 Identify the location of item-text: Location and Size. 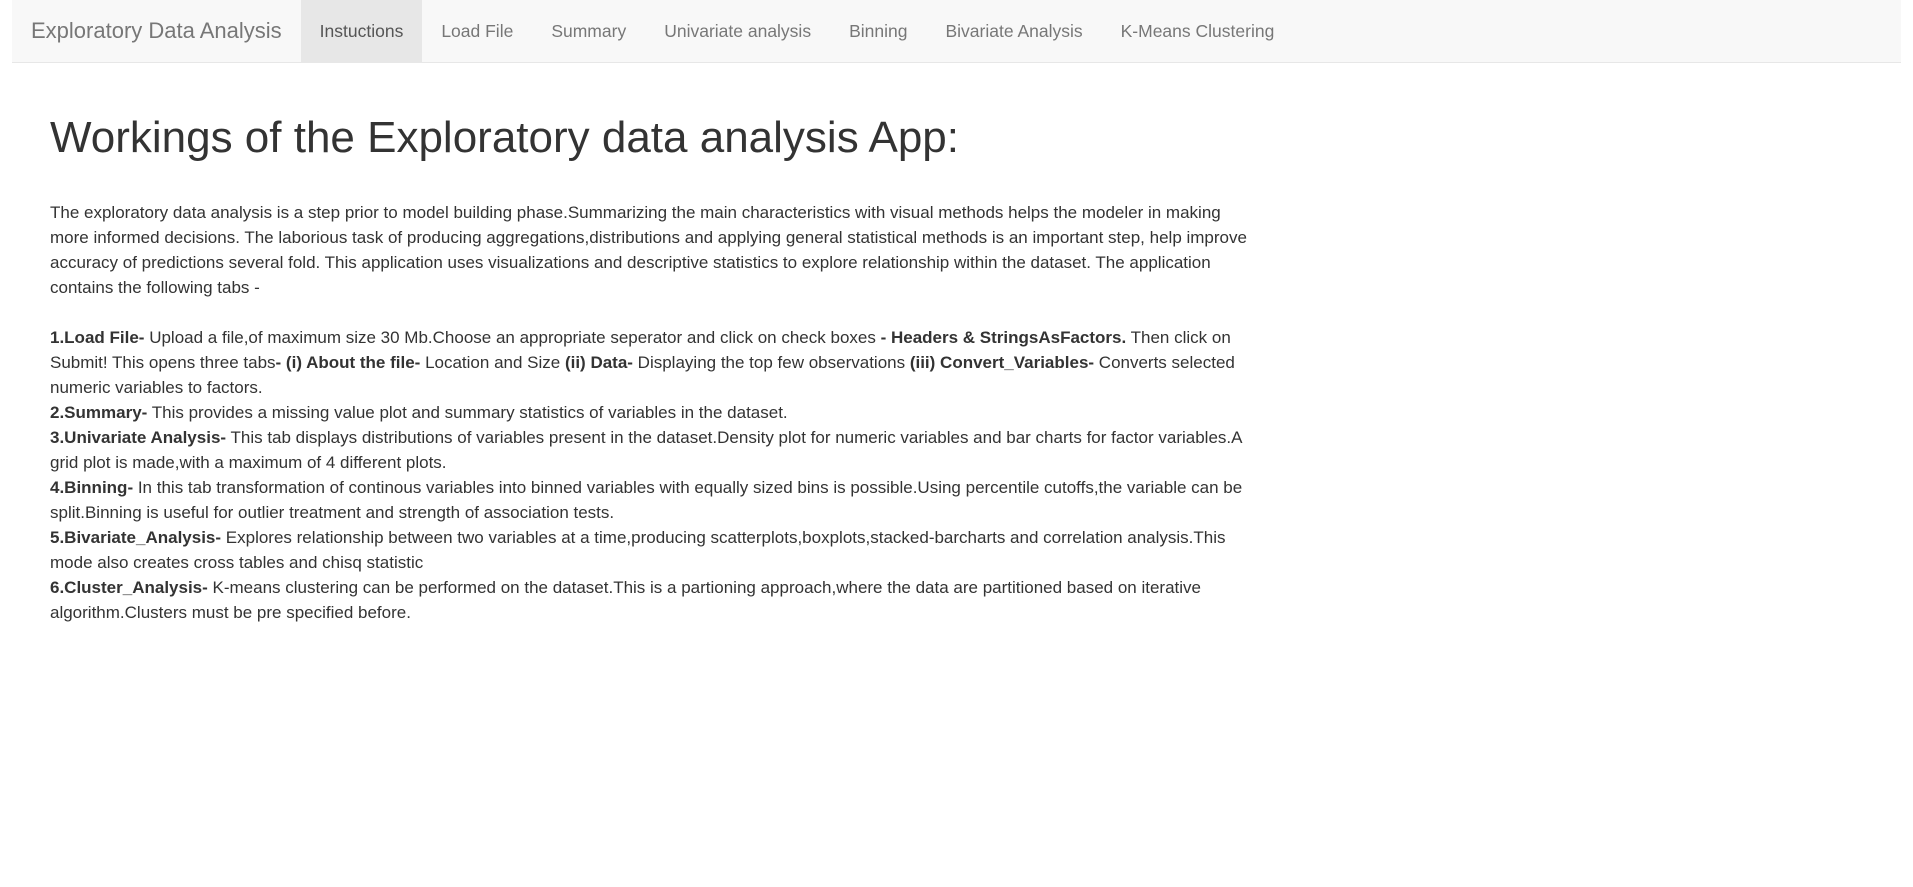
(492, 363).